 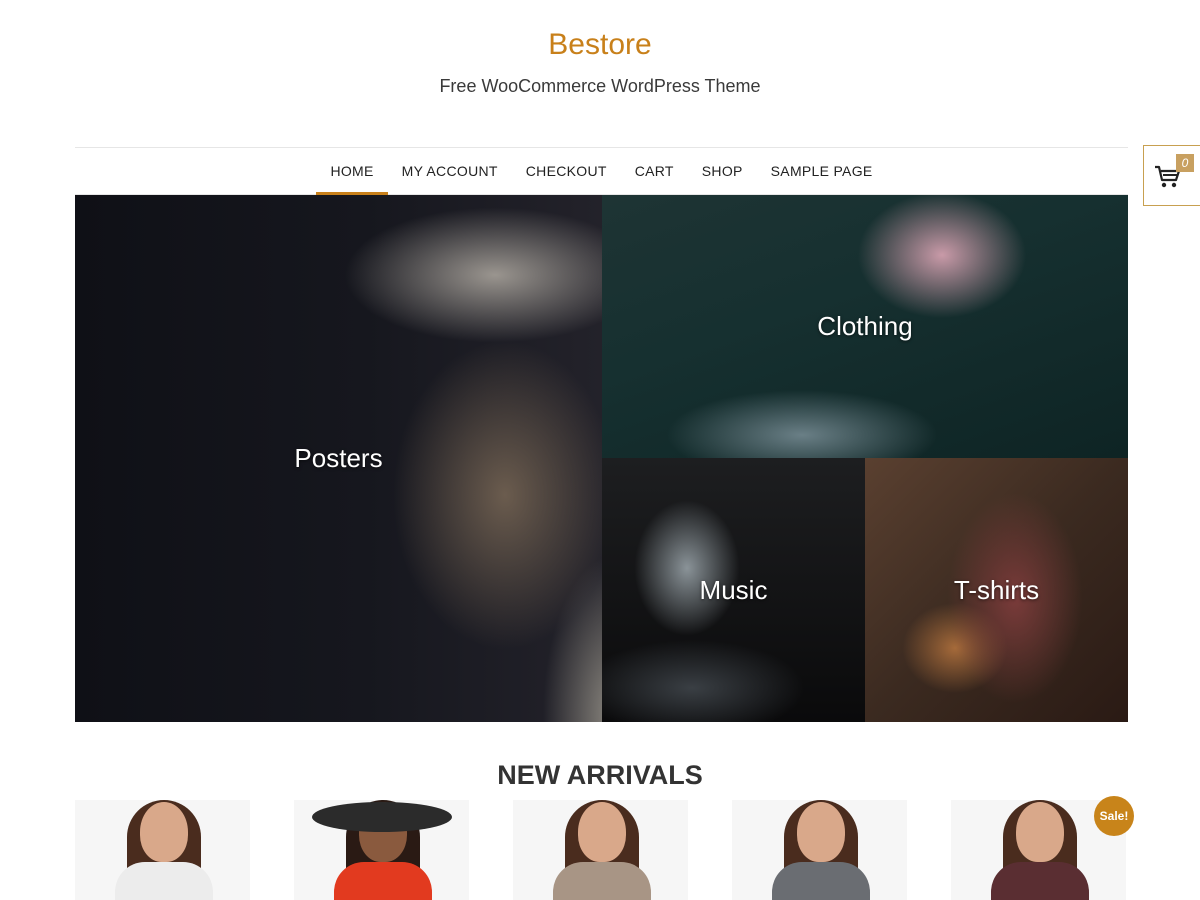 I want to click on nav-item-shop: SHOP, so click(x=722, y=171).